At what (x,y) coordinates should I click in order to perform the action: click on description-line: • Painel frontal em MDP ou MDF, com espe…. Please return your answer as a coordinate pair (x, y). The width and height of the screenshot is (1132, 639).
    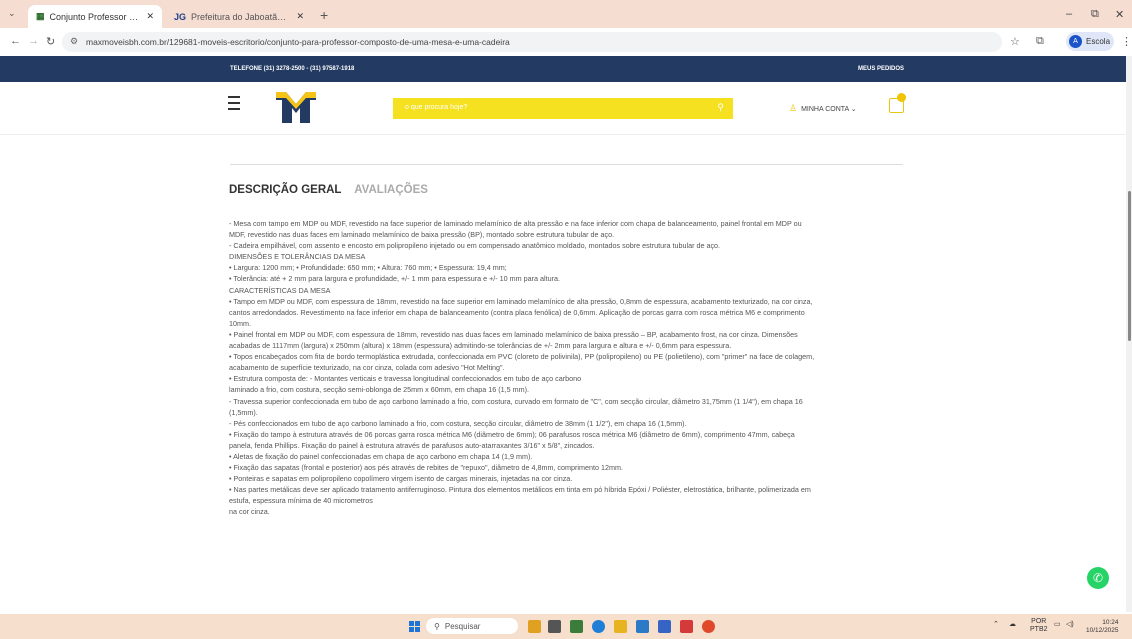
    Looking at the image, I should click on (513, 334).